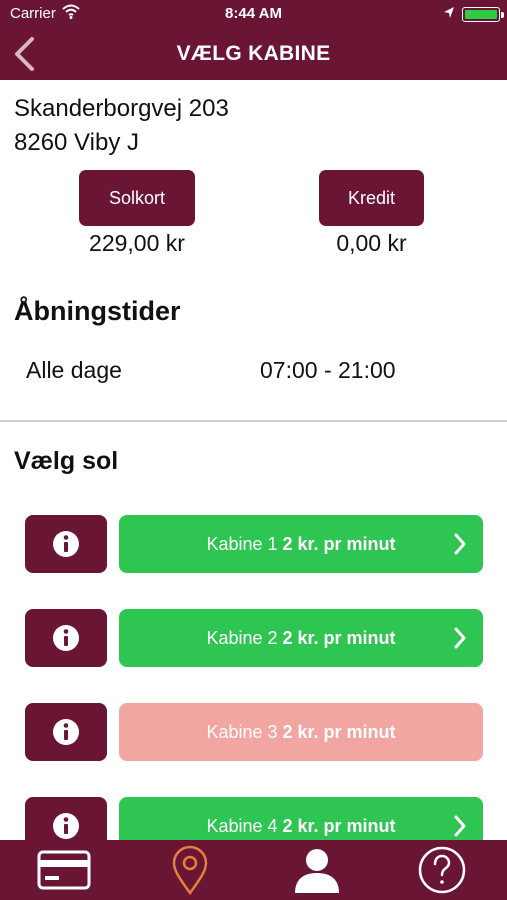  I want to click on address-street: Skanderborgvej 203, so click(121, 108).